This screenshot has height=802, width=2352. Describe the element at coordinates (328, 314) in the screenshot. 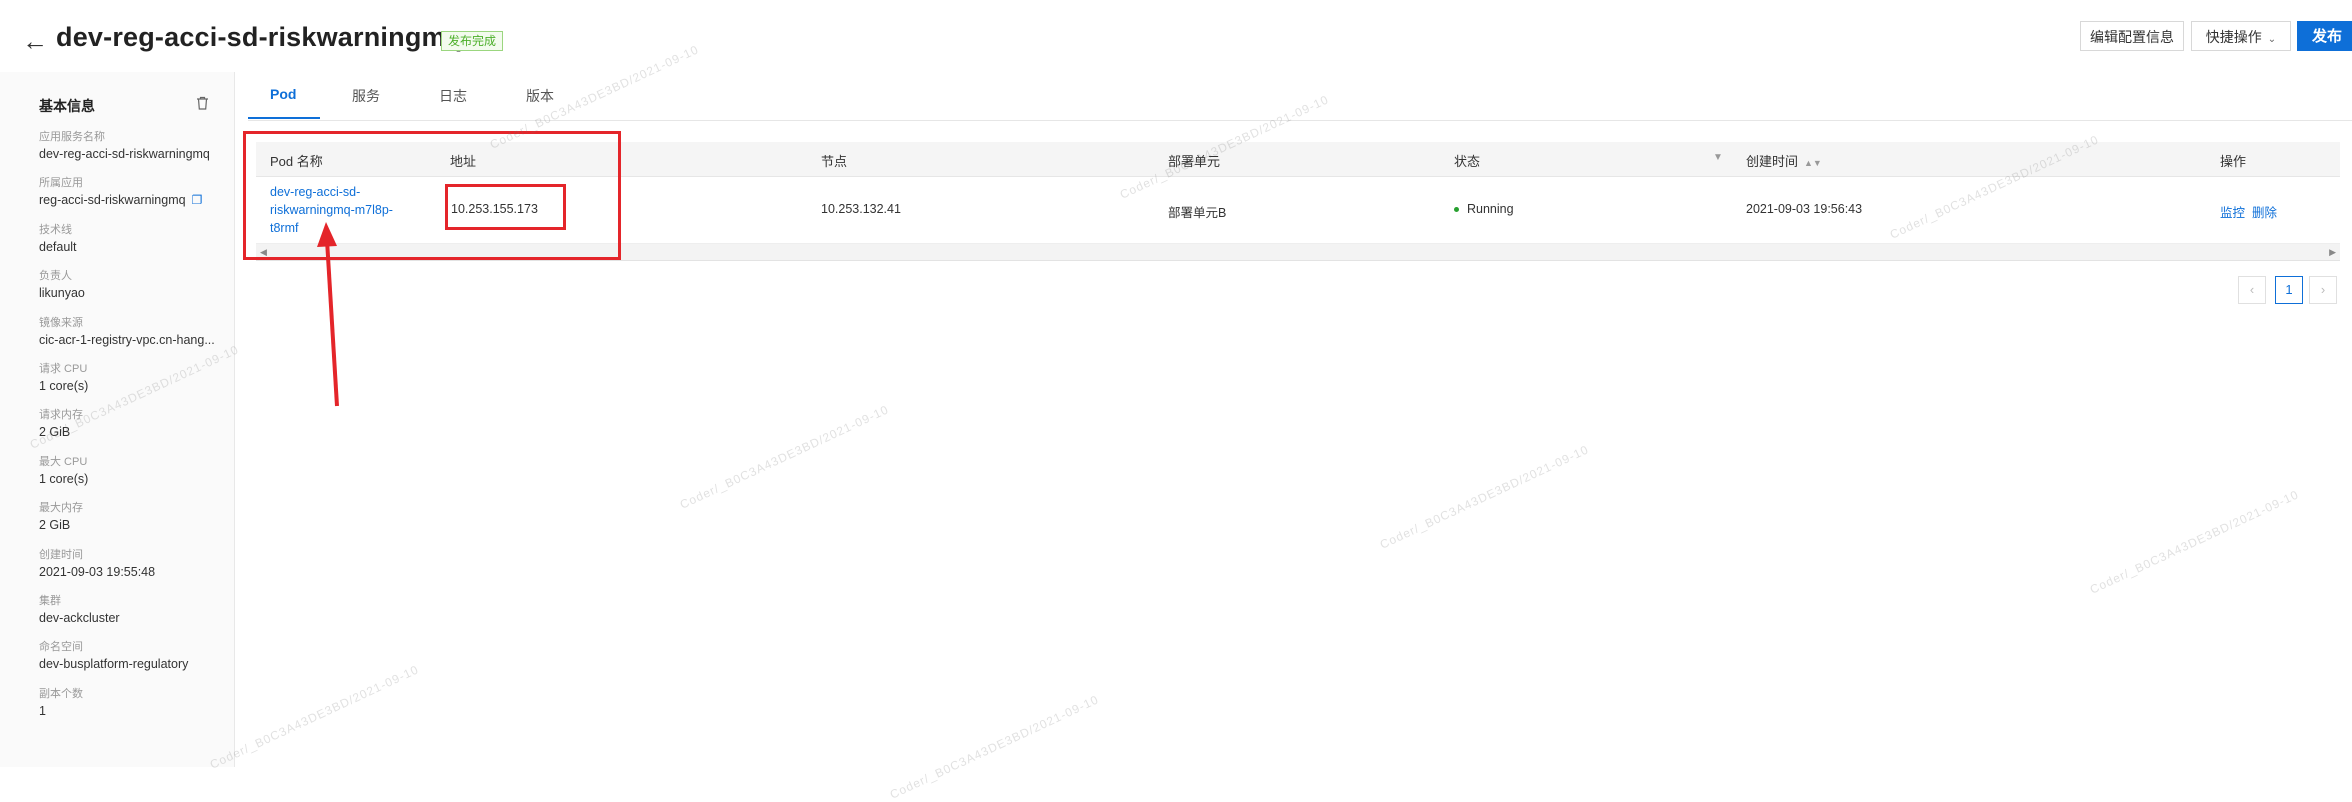

I see `annotation-arrow-icon` at that location.